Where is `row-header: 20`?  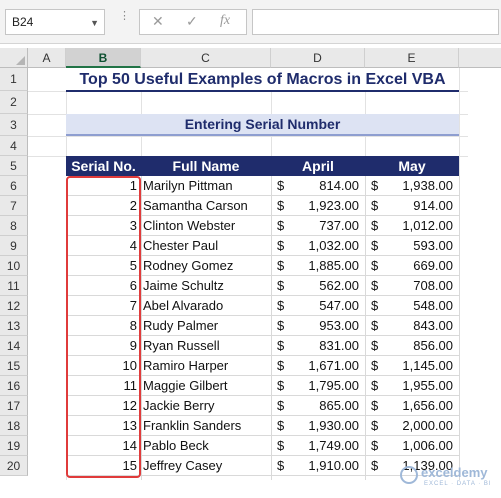 row-header: 20 is located at coordinates (14, 466).